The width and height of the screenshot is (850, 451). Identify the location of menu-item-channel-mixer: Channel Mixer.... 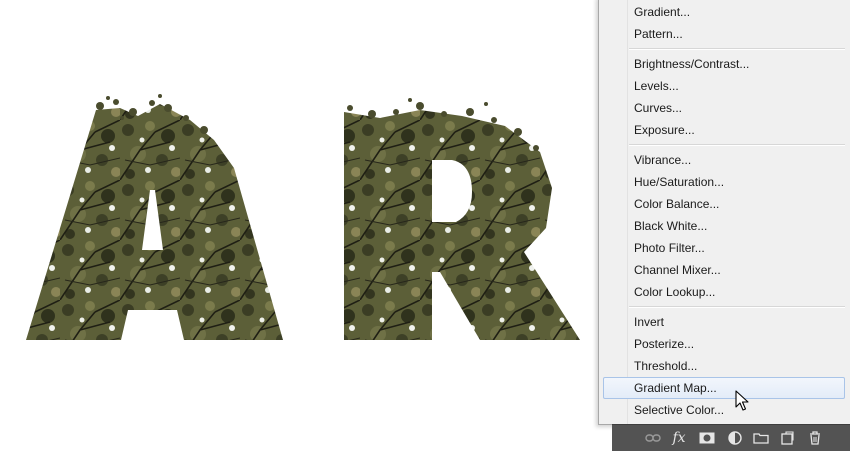
(724, 270).